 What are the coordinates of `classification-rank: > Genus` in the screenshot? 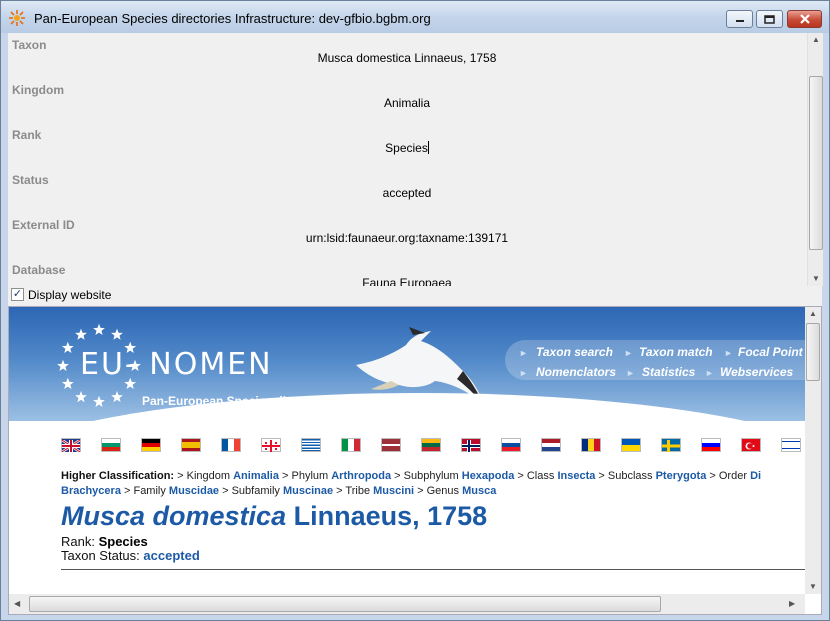 It's located at (438, 491).